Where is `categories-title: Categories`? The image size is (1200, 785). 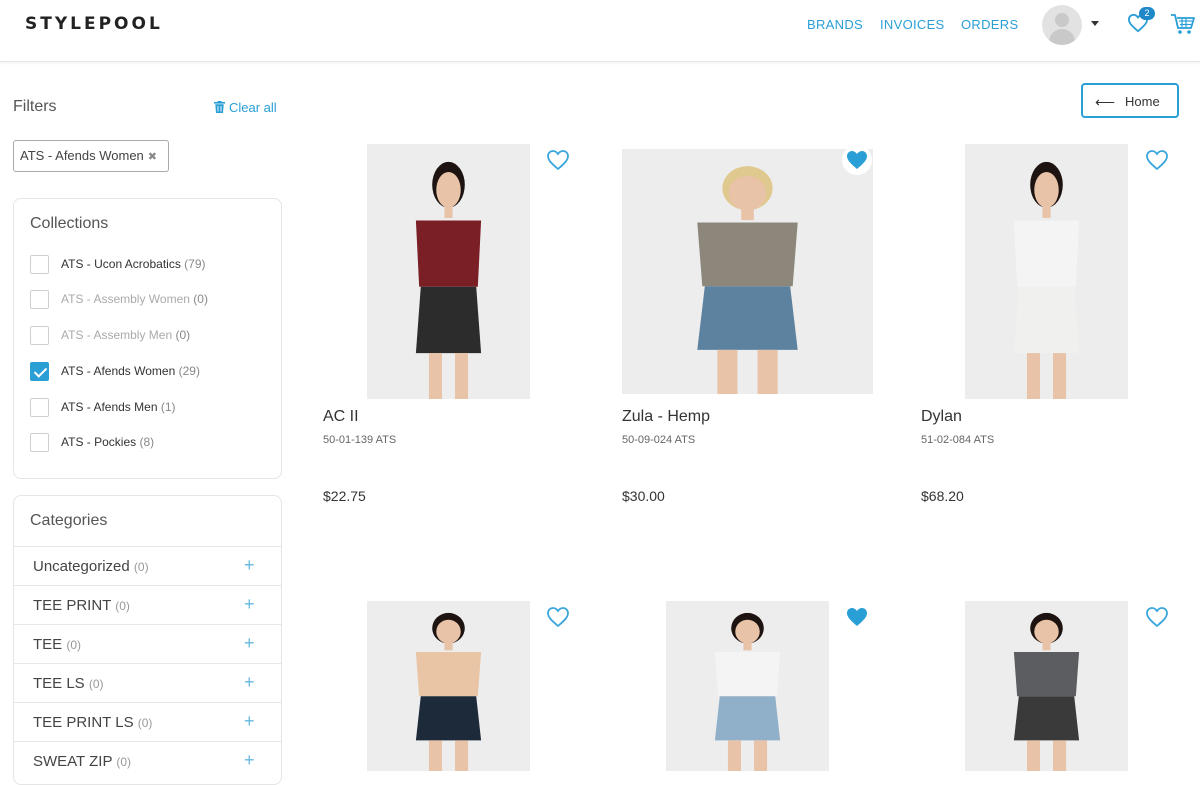 categories-title: Categories is located at coordinates (69, 520).